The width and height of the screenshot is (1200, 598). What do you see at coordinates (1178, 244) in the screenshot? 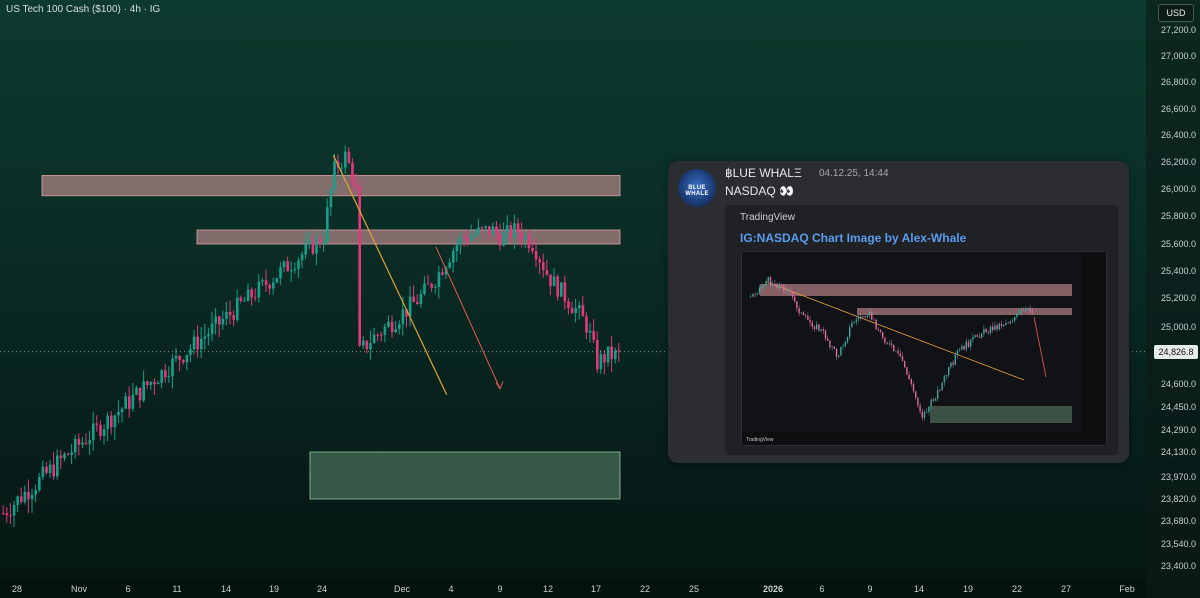
I see `price-tick-label: 25,600.0` at bounding box center [1178, 244].